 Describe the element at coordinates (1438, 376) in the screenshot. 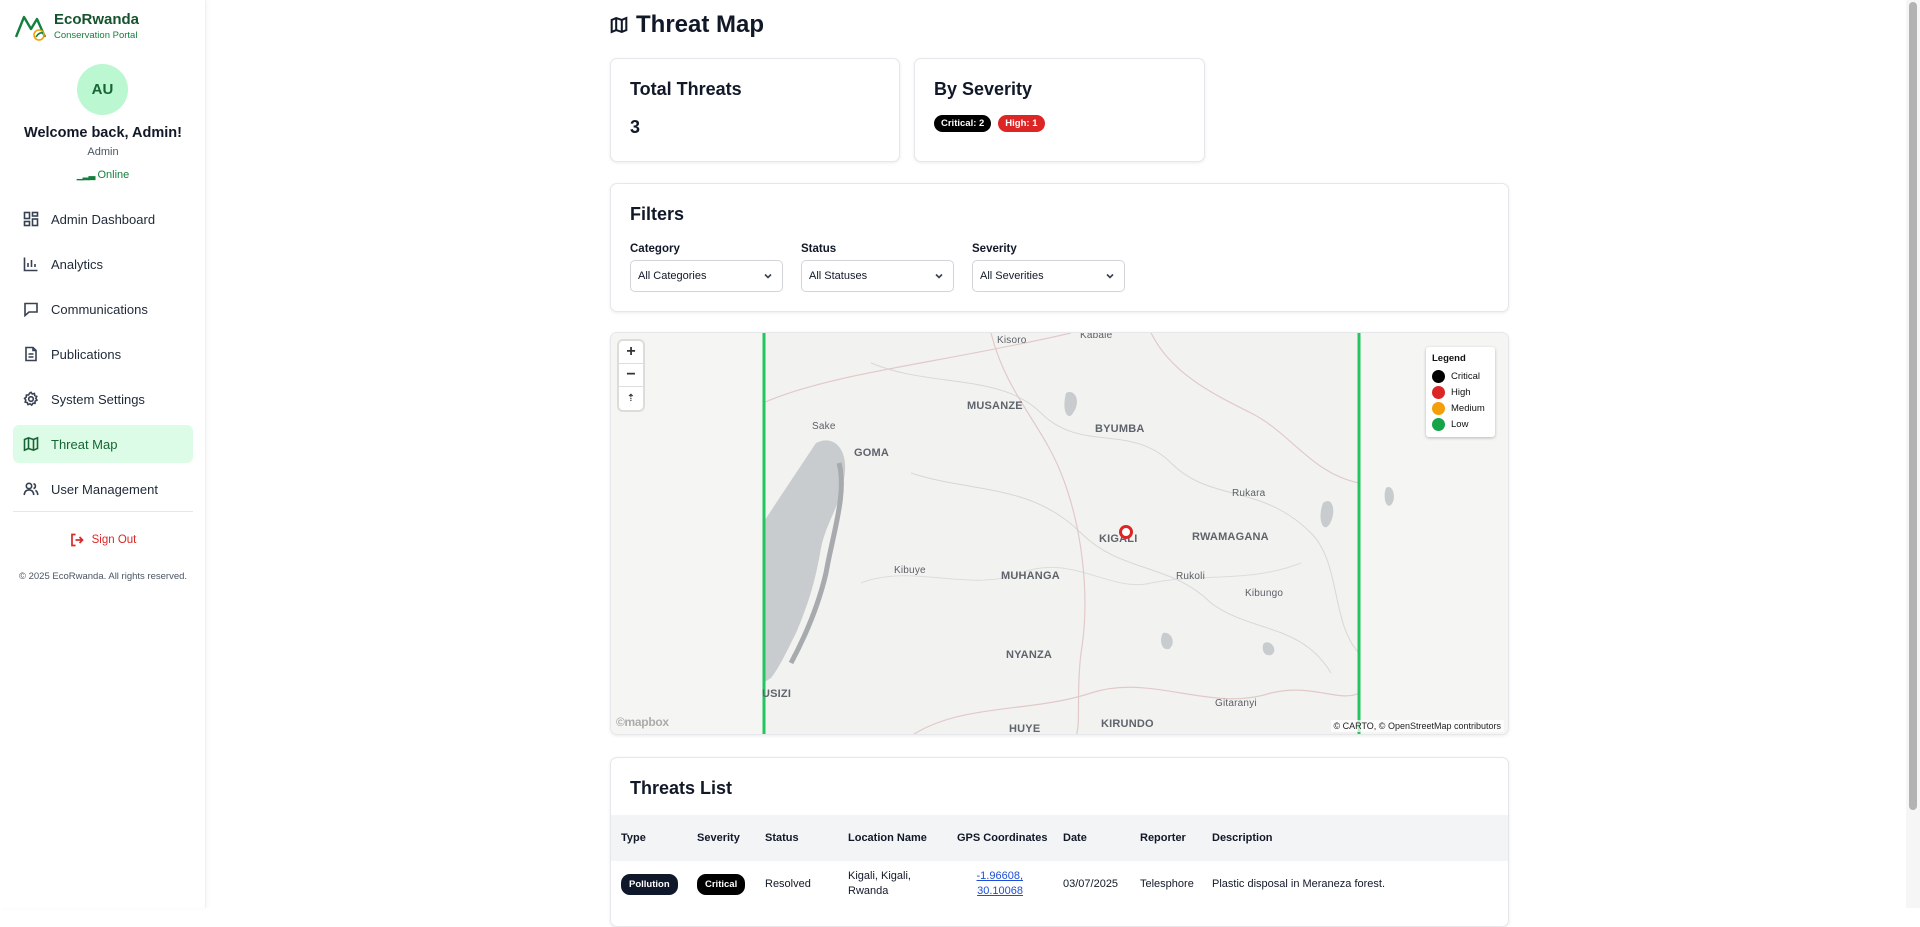

I see `legend-dot-critical` at that location.